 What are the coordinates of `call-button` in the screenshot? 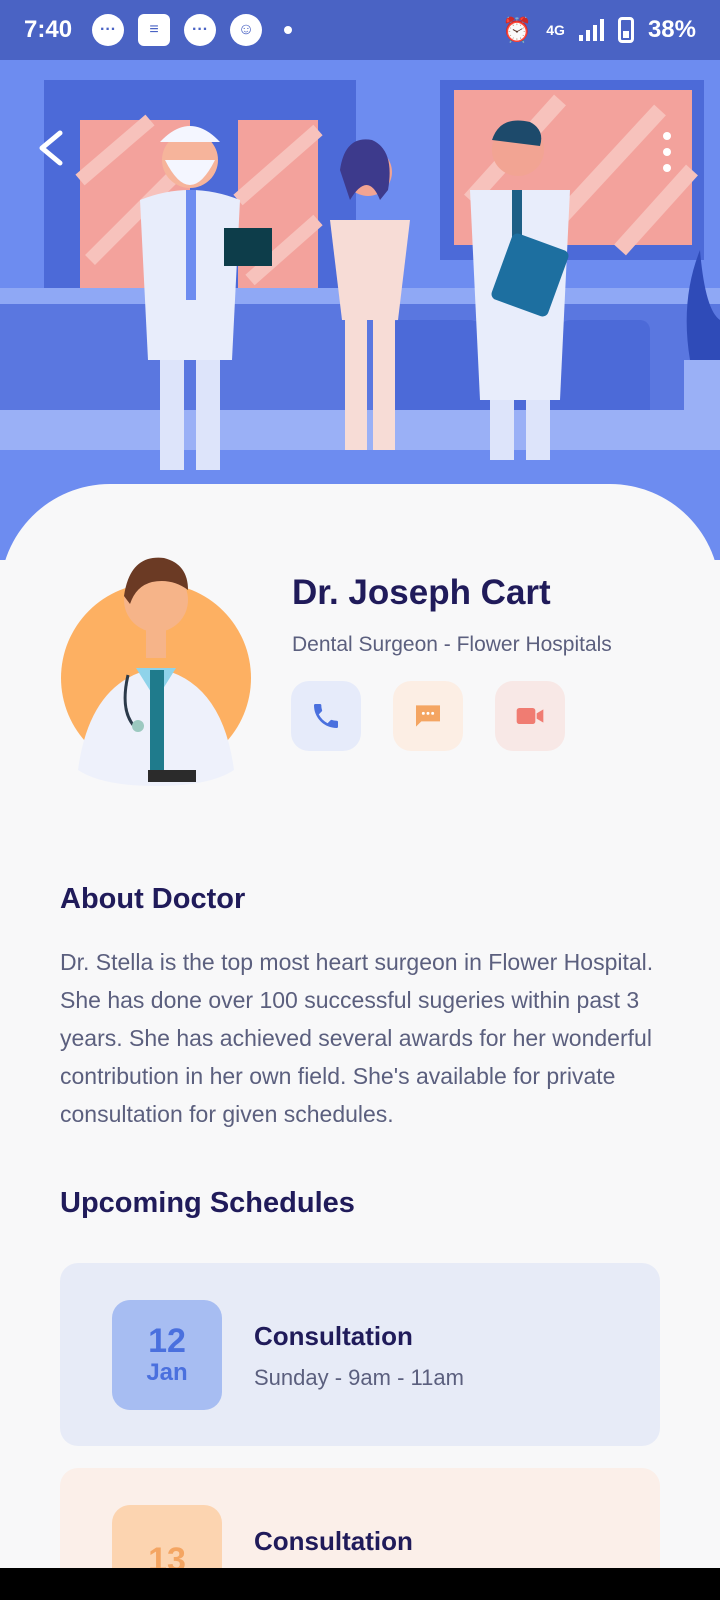 It's located at (326, 716).